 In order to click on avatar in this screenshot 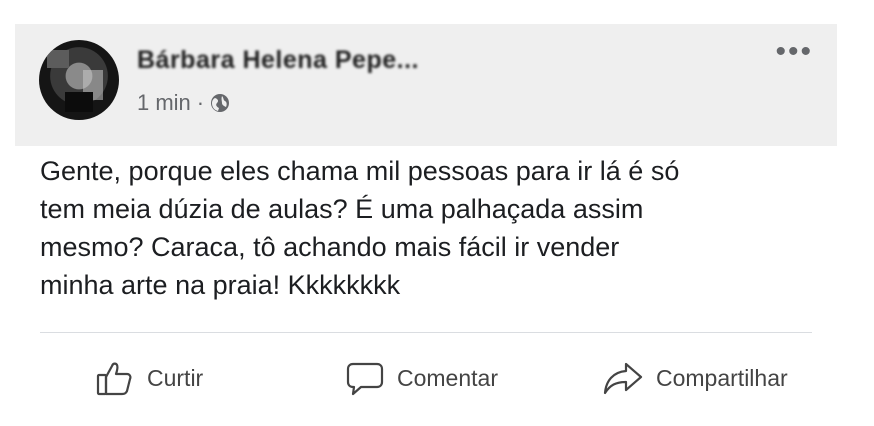, I will do `click(79, 80)`.